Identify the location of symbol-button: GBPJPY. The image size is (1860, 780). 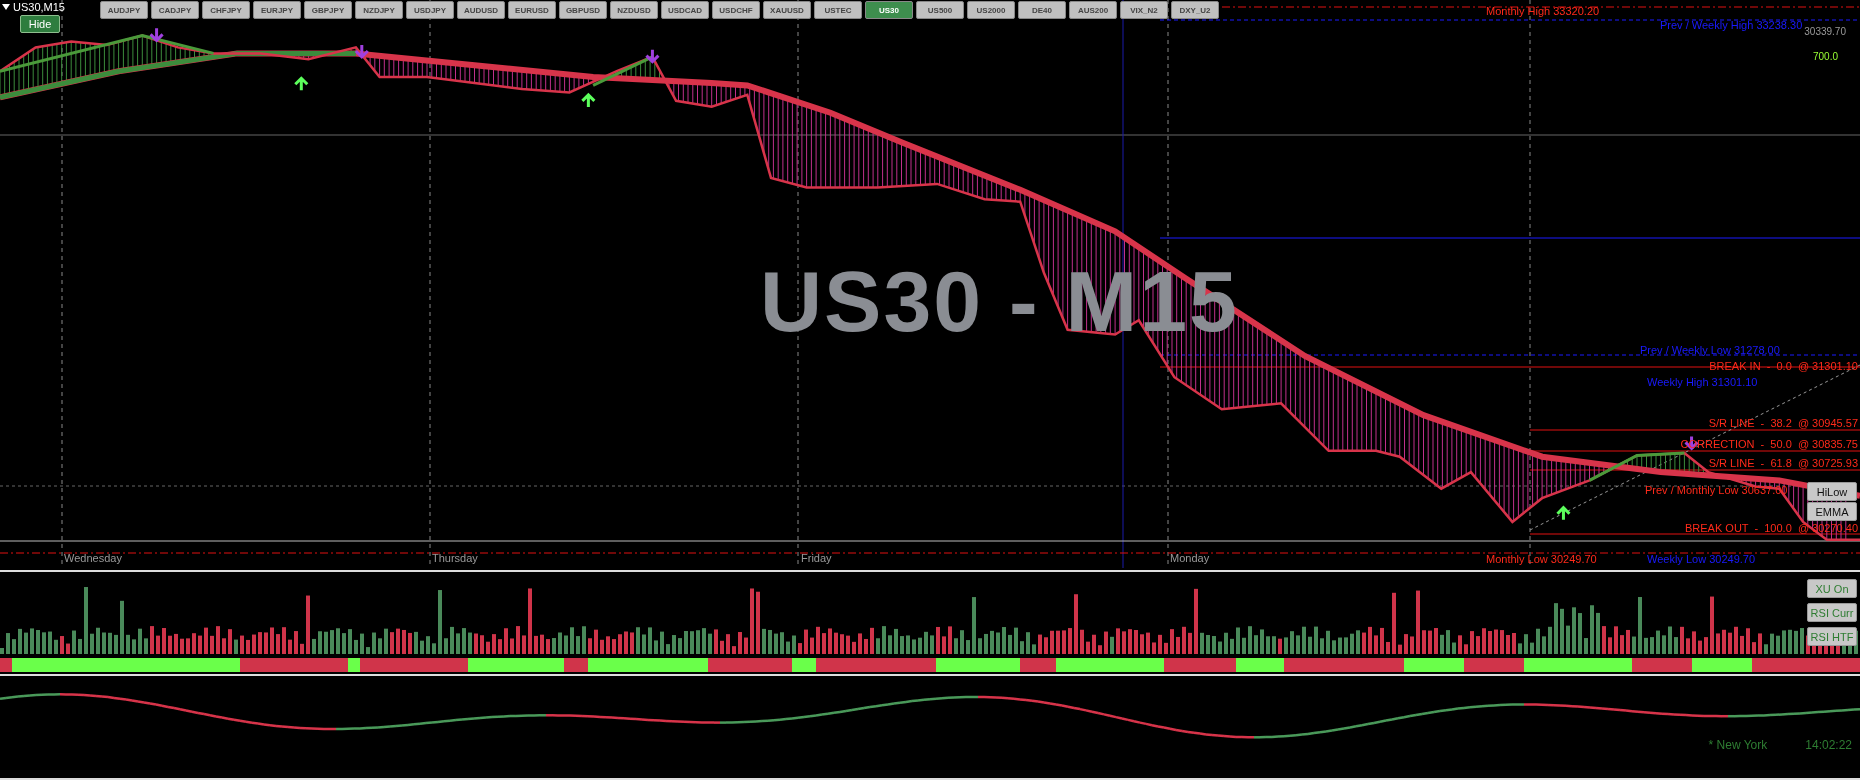
(328, 10).